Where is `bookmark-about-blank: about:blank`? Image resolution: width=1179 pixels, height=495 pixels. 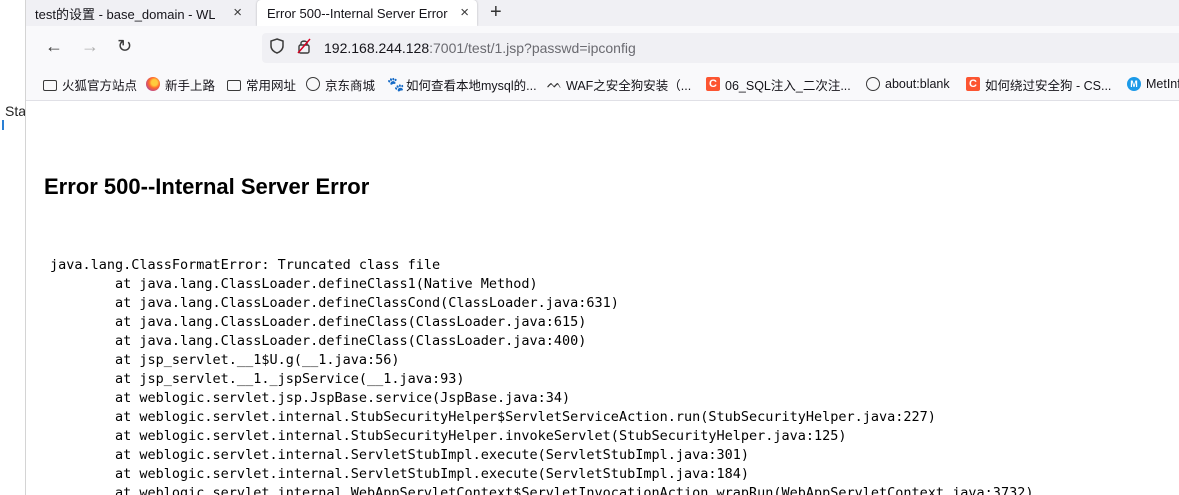 bookmark-about-blank: about:blank is located at coordinates (908, 84).